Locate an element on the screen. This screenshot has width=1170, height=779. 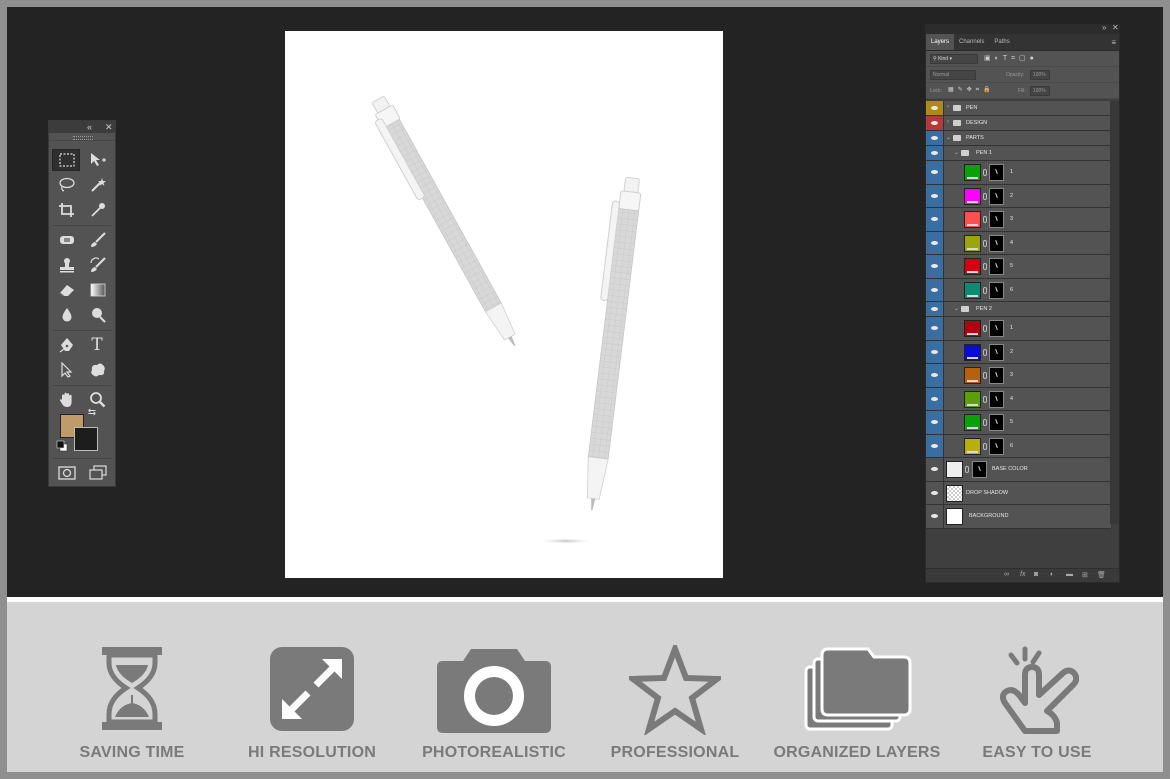
link-layers-icon: ∞ is located at coordinates (1006, 574).